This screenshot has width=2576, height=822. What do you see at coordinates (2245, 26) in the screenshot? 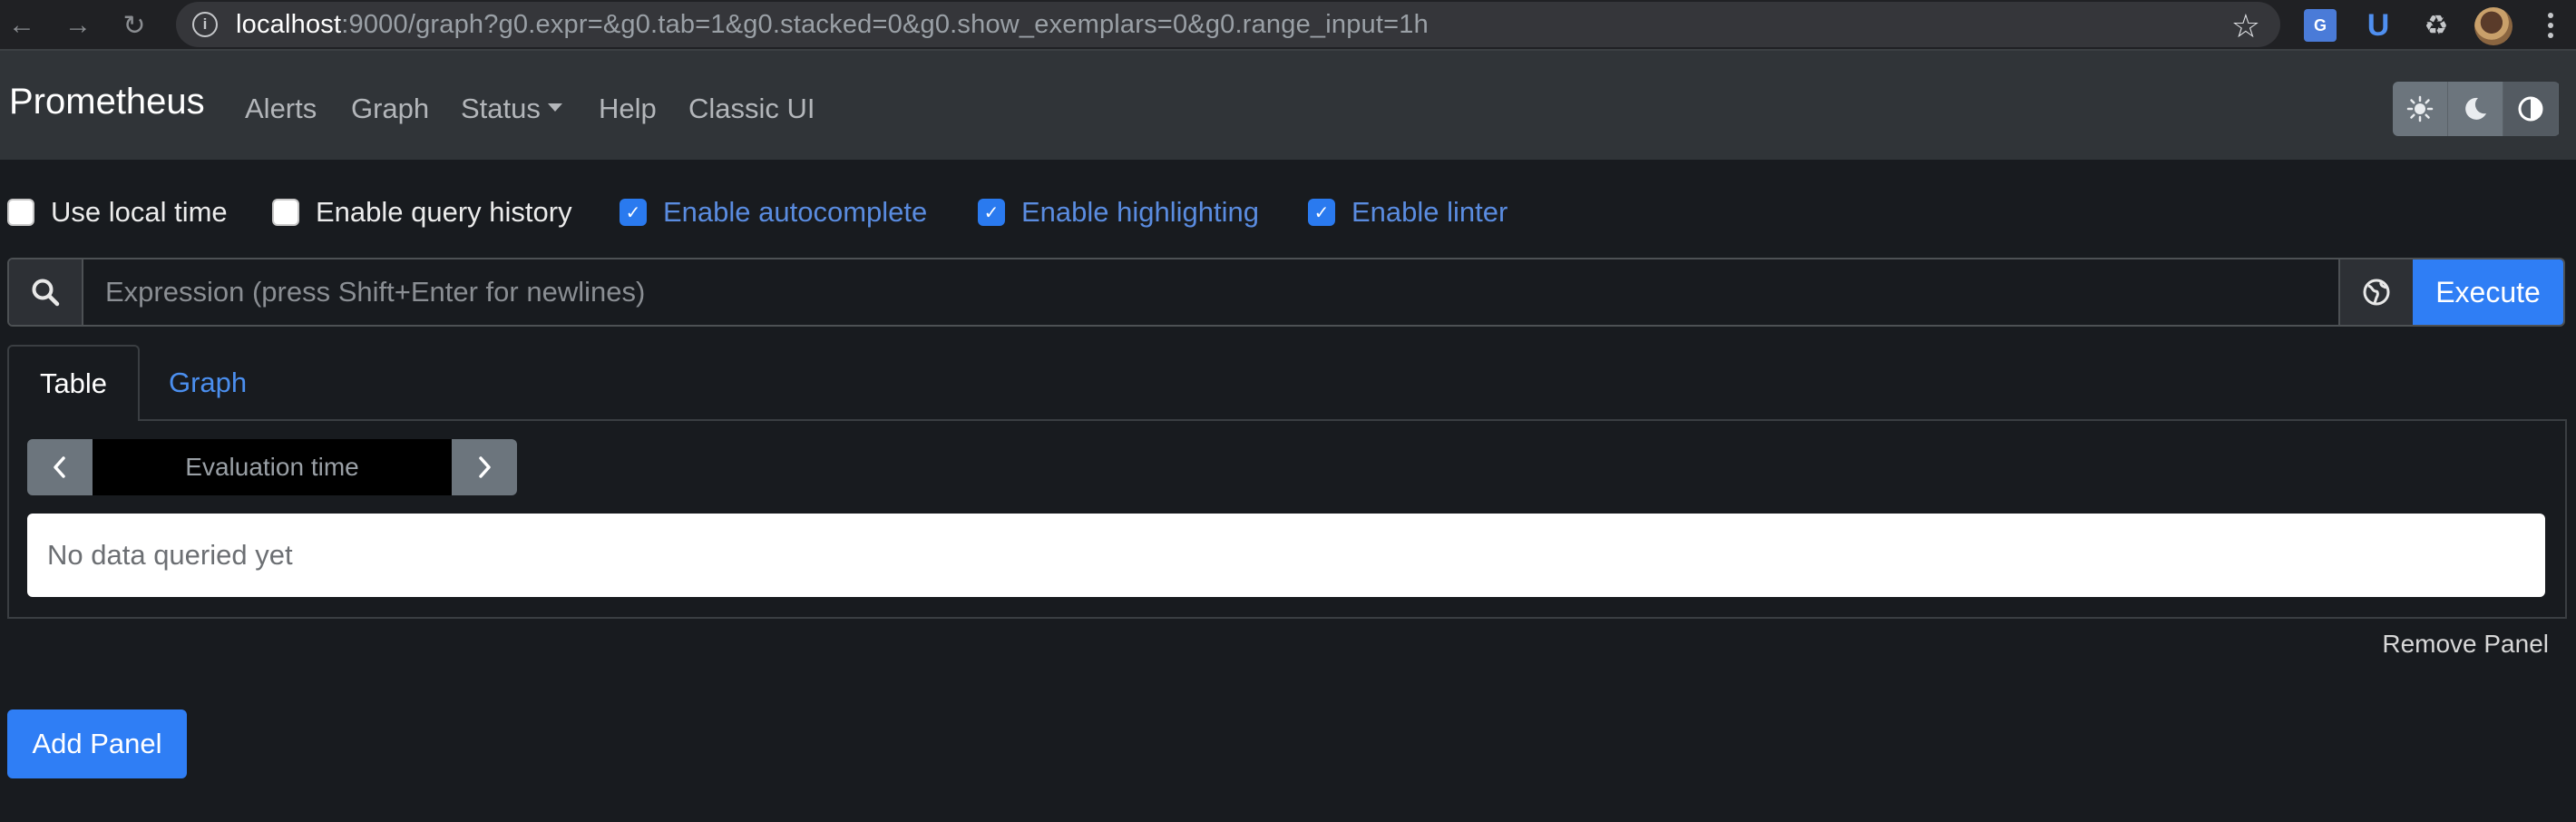
I see `bookmark-star-icon: ☆` at bounding box center [2245, 26].